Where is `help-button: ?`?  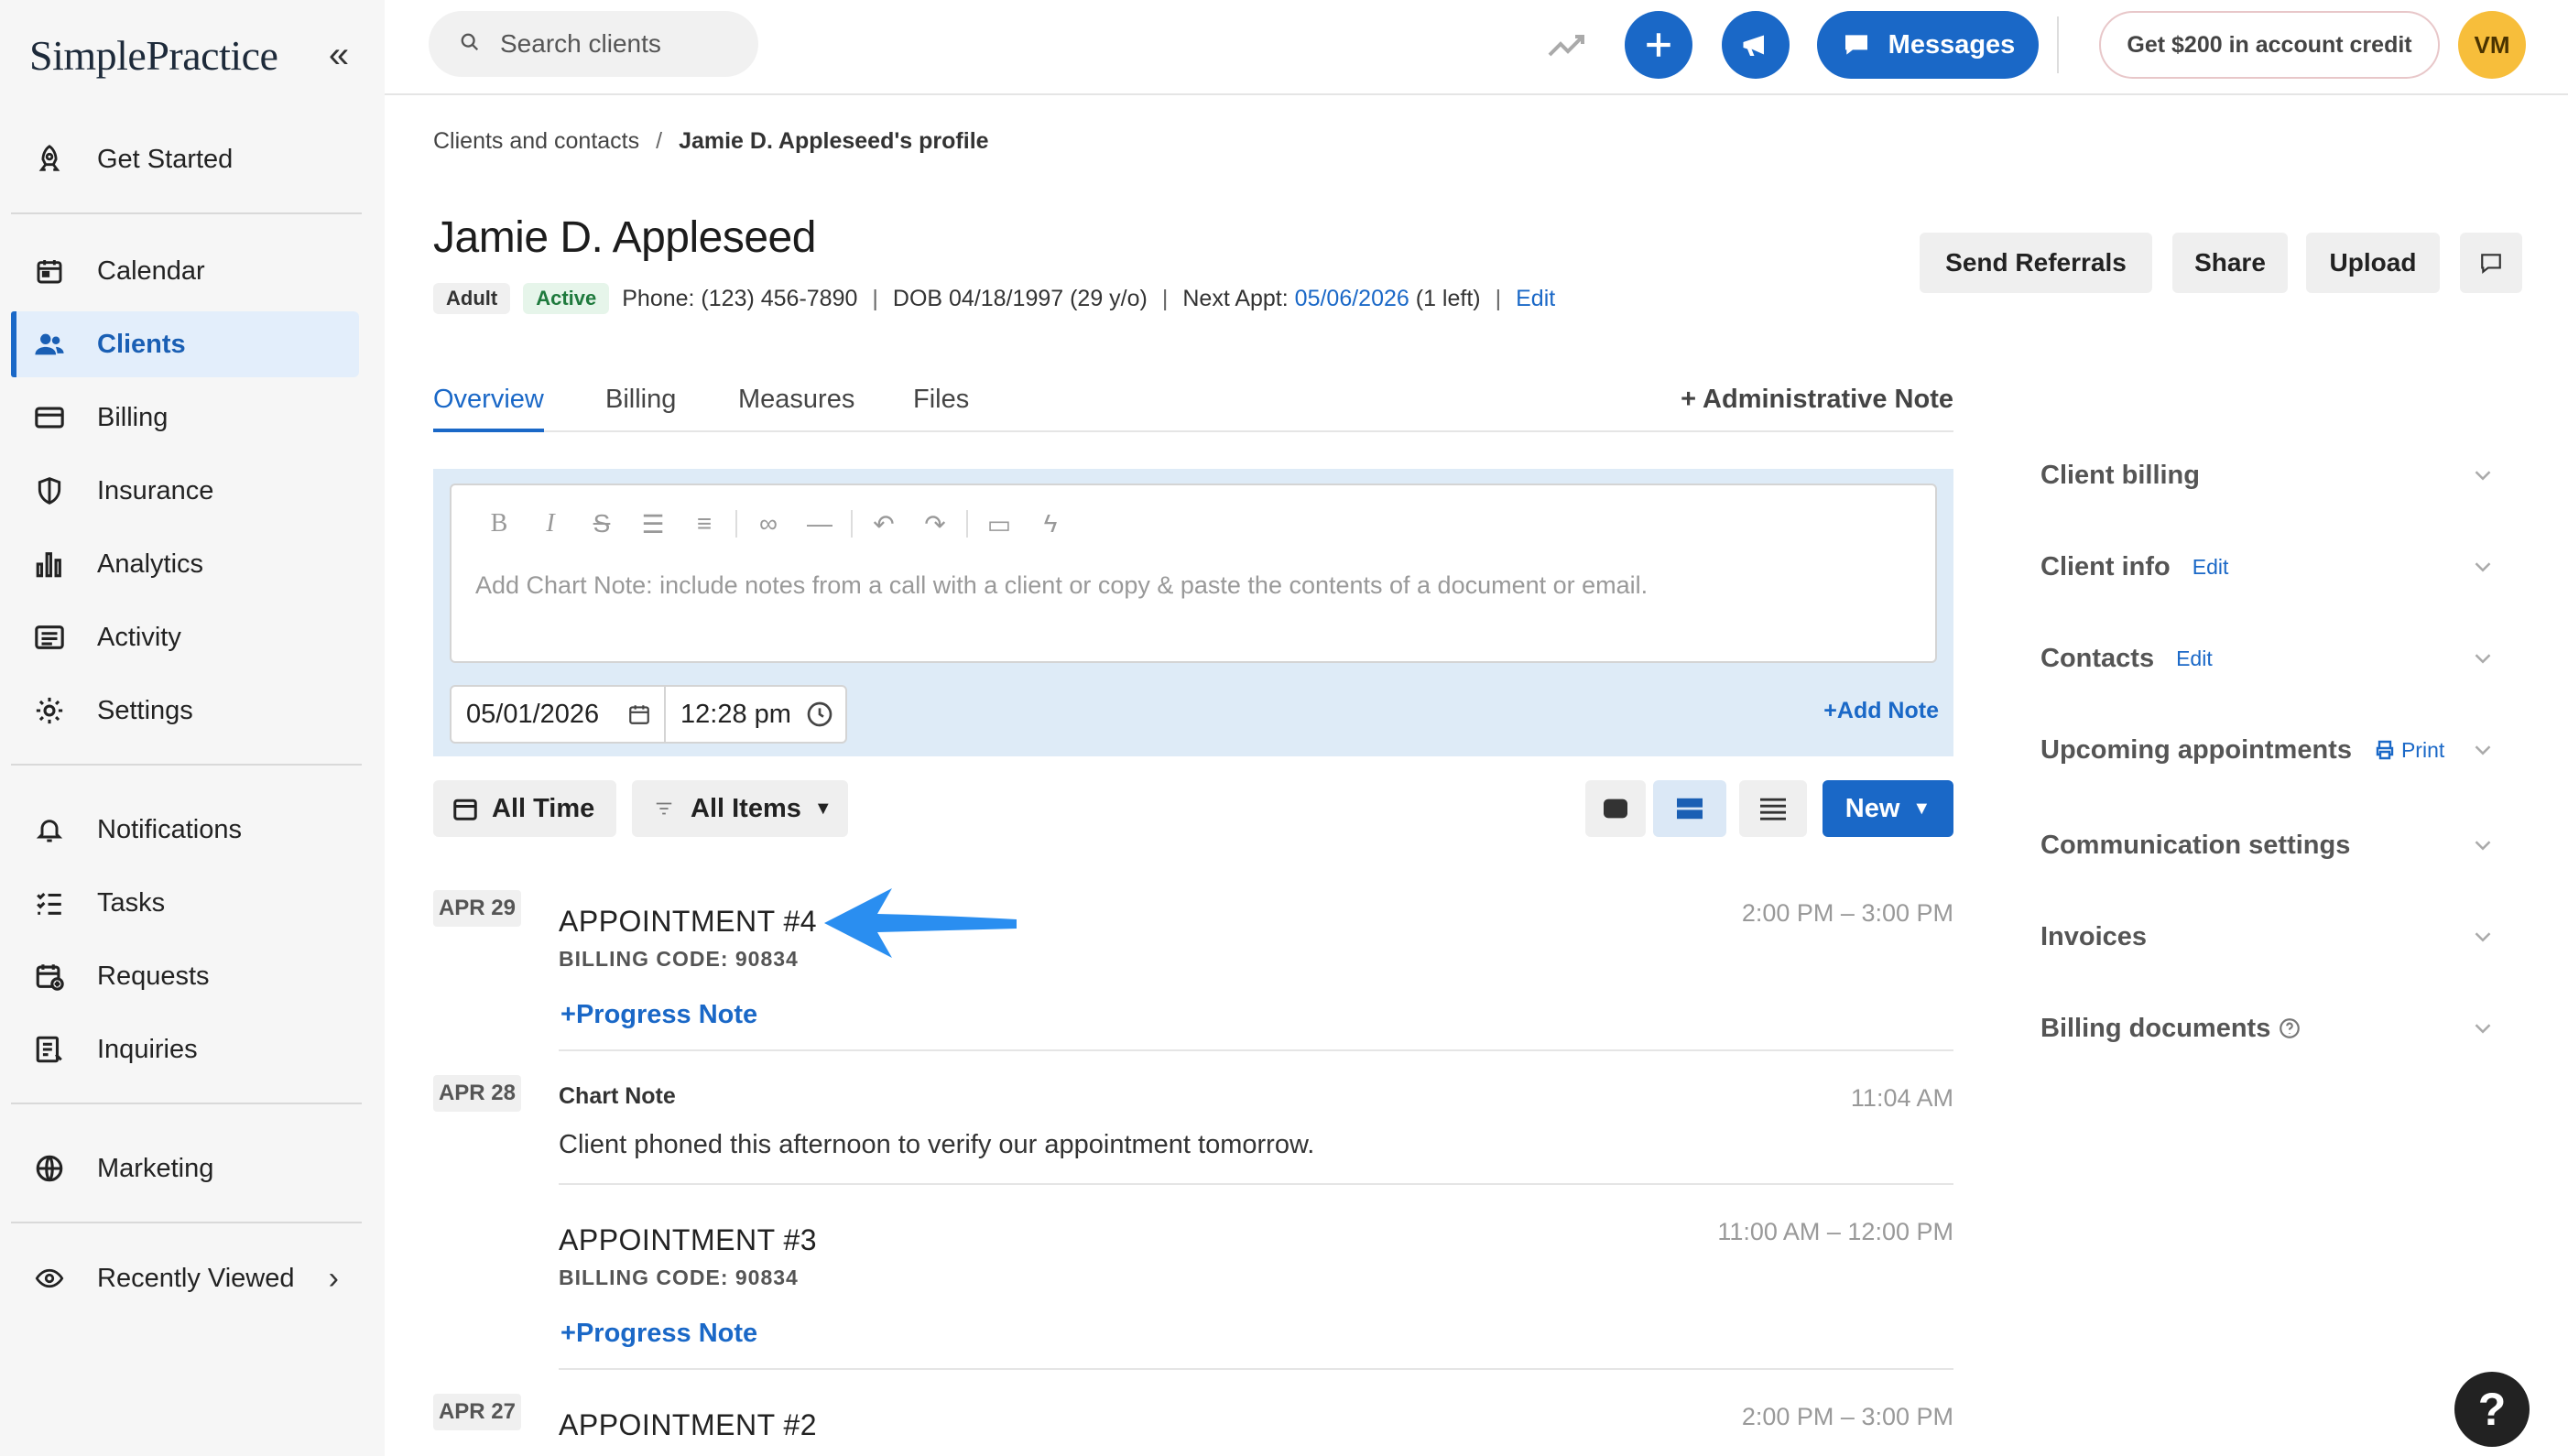
help-button: ? is located at coordinates (2492, 1409).